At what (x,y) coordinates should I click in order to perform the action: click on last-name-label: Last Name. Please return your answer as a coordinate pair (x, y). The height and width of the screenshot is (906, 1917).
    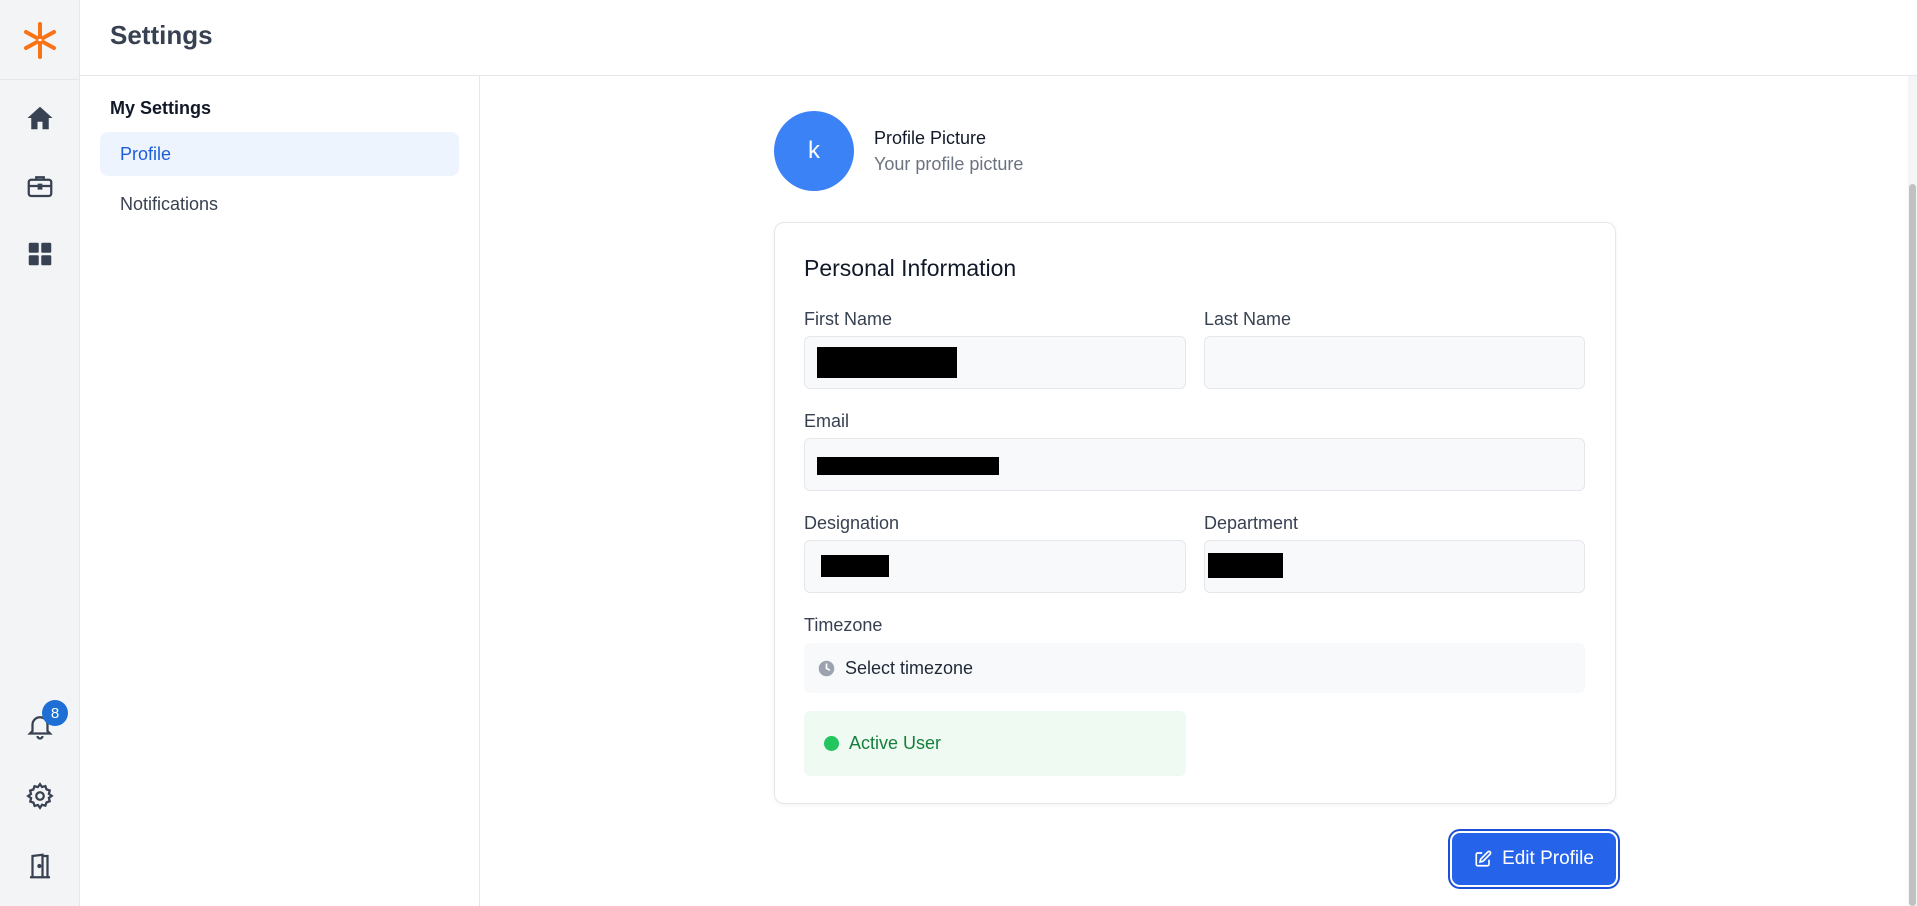
    Looking at the image, I should click on (1248, 319).